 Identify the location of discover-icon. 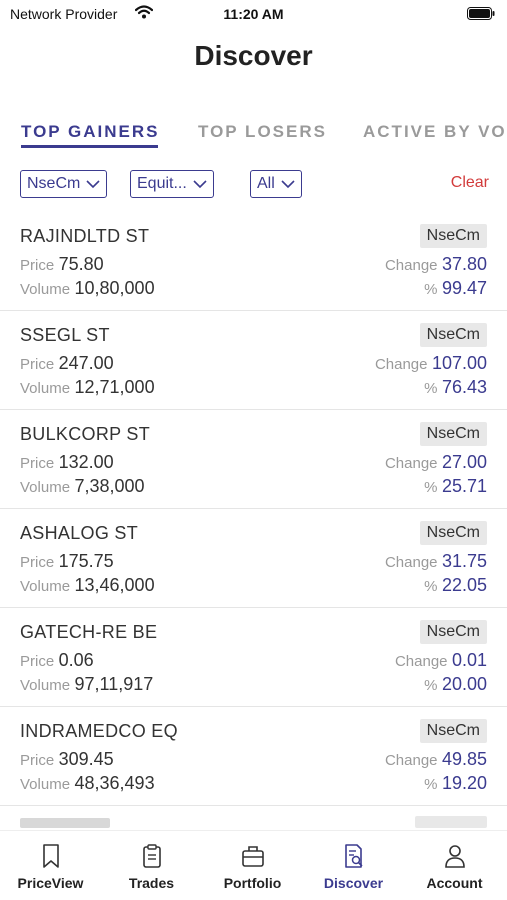
(353, 856).